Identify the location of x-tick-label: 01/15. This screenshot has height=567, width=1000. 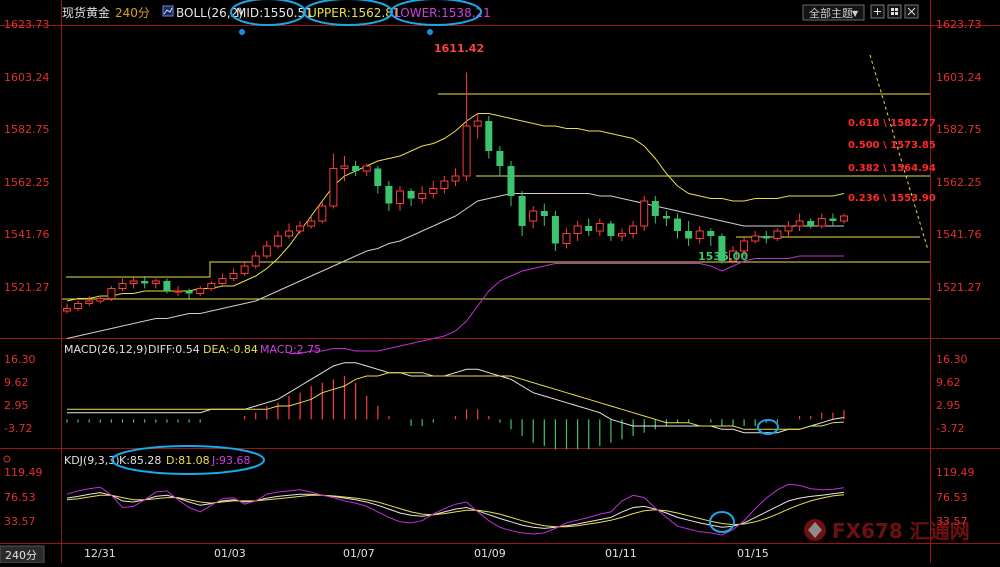
(753, 553).